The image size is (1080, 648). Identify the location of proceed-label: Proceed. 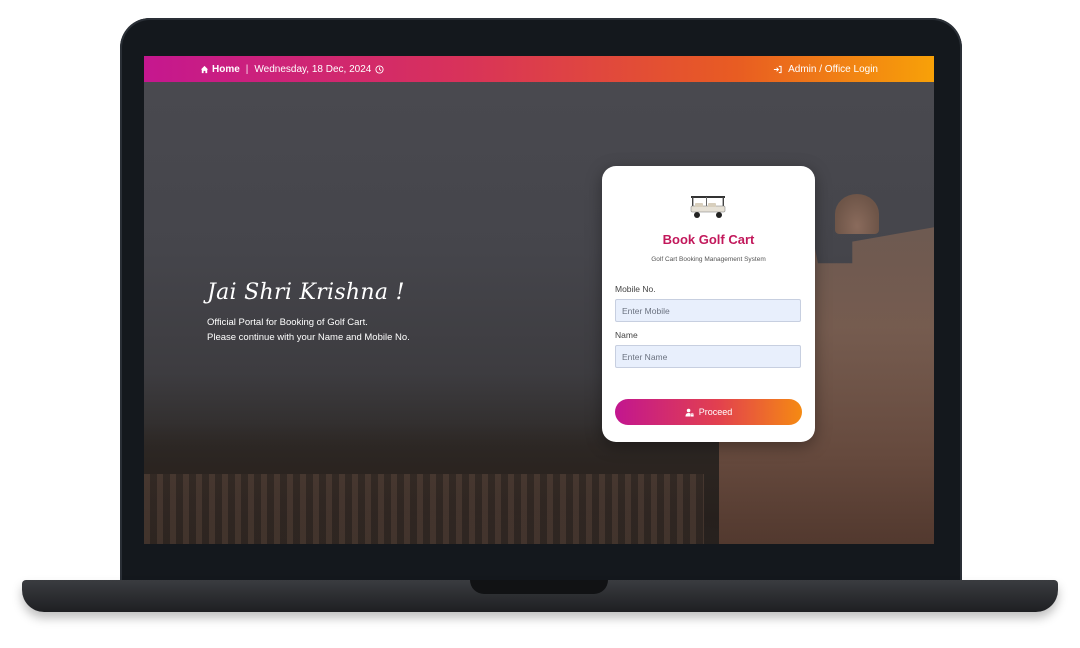
(715, 412).